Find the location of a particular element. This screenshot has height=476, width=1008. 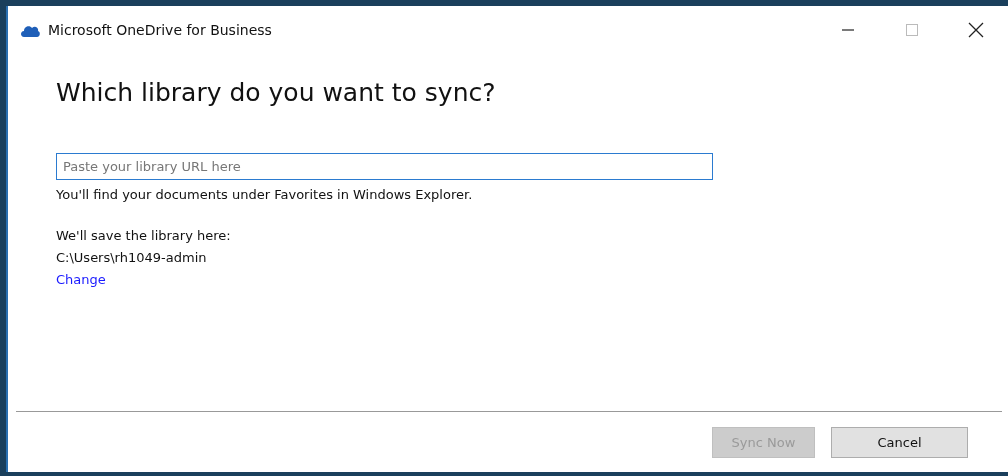

cloud-icon is located at coordinates (30, 30).